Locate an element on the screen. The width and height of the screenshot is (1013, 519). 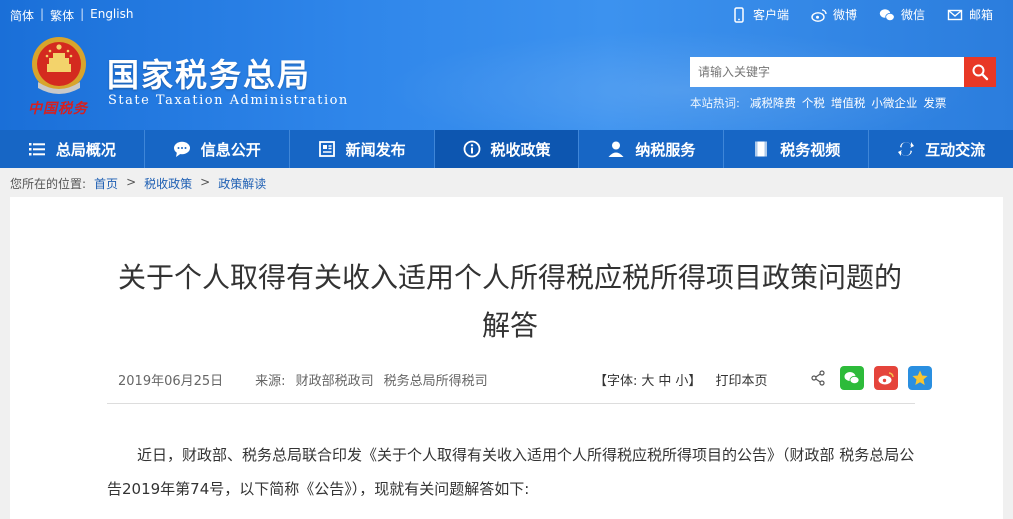
mail-link: 邮箱 is located at coordinates (970, 14).